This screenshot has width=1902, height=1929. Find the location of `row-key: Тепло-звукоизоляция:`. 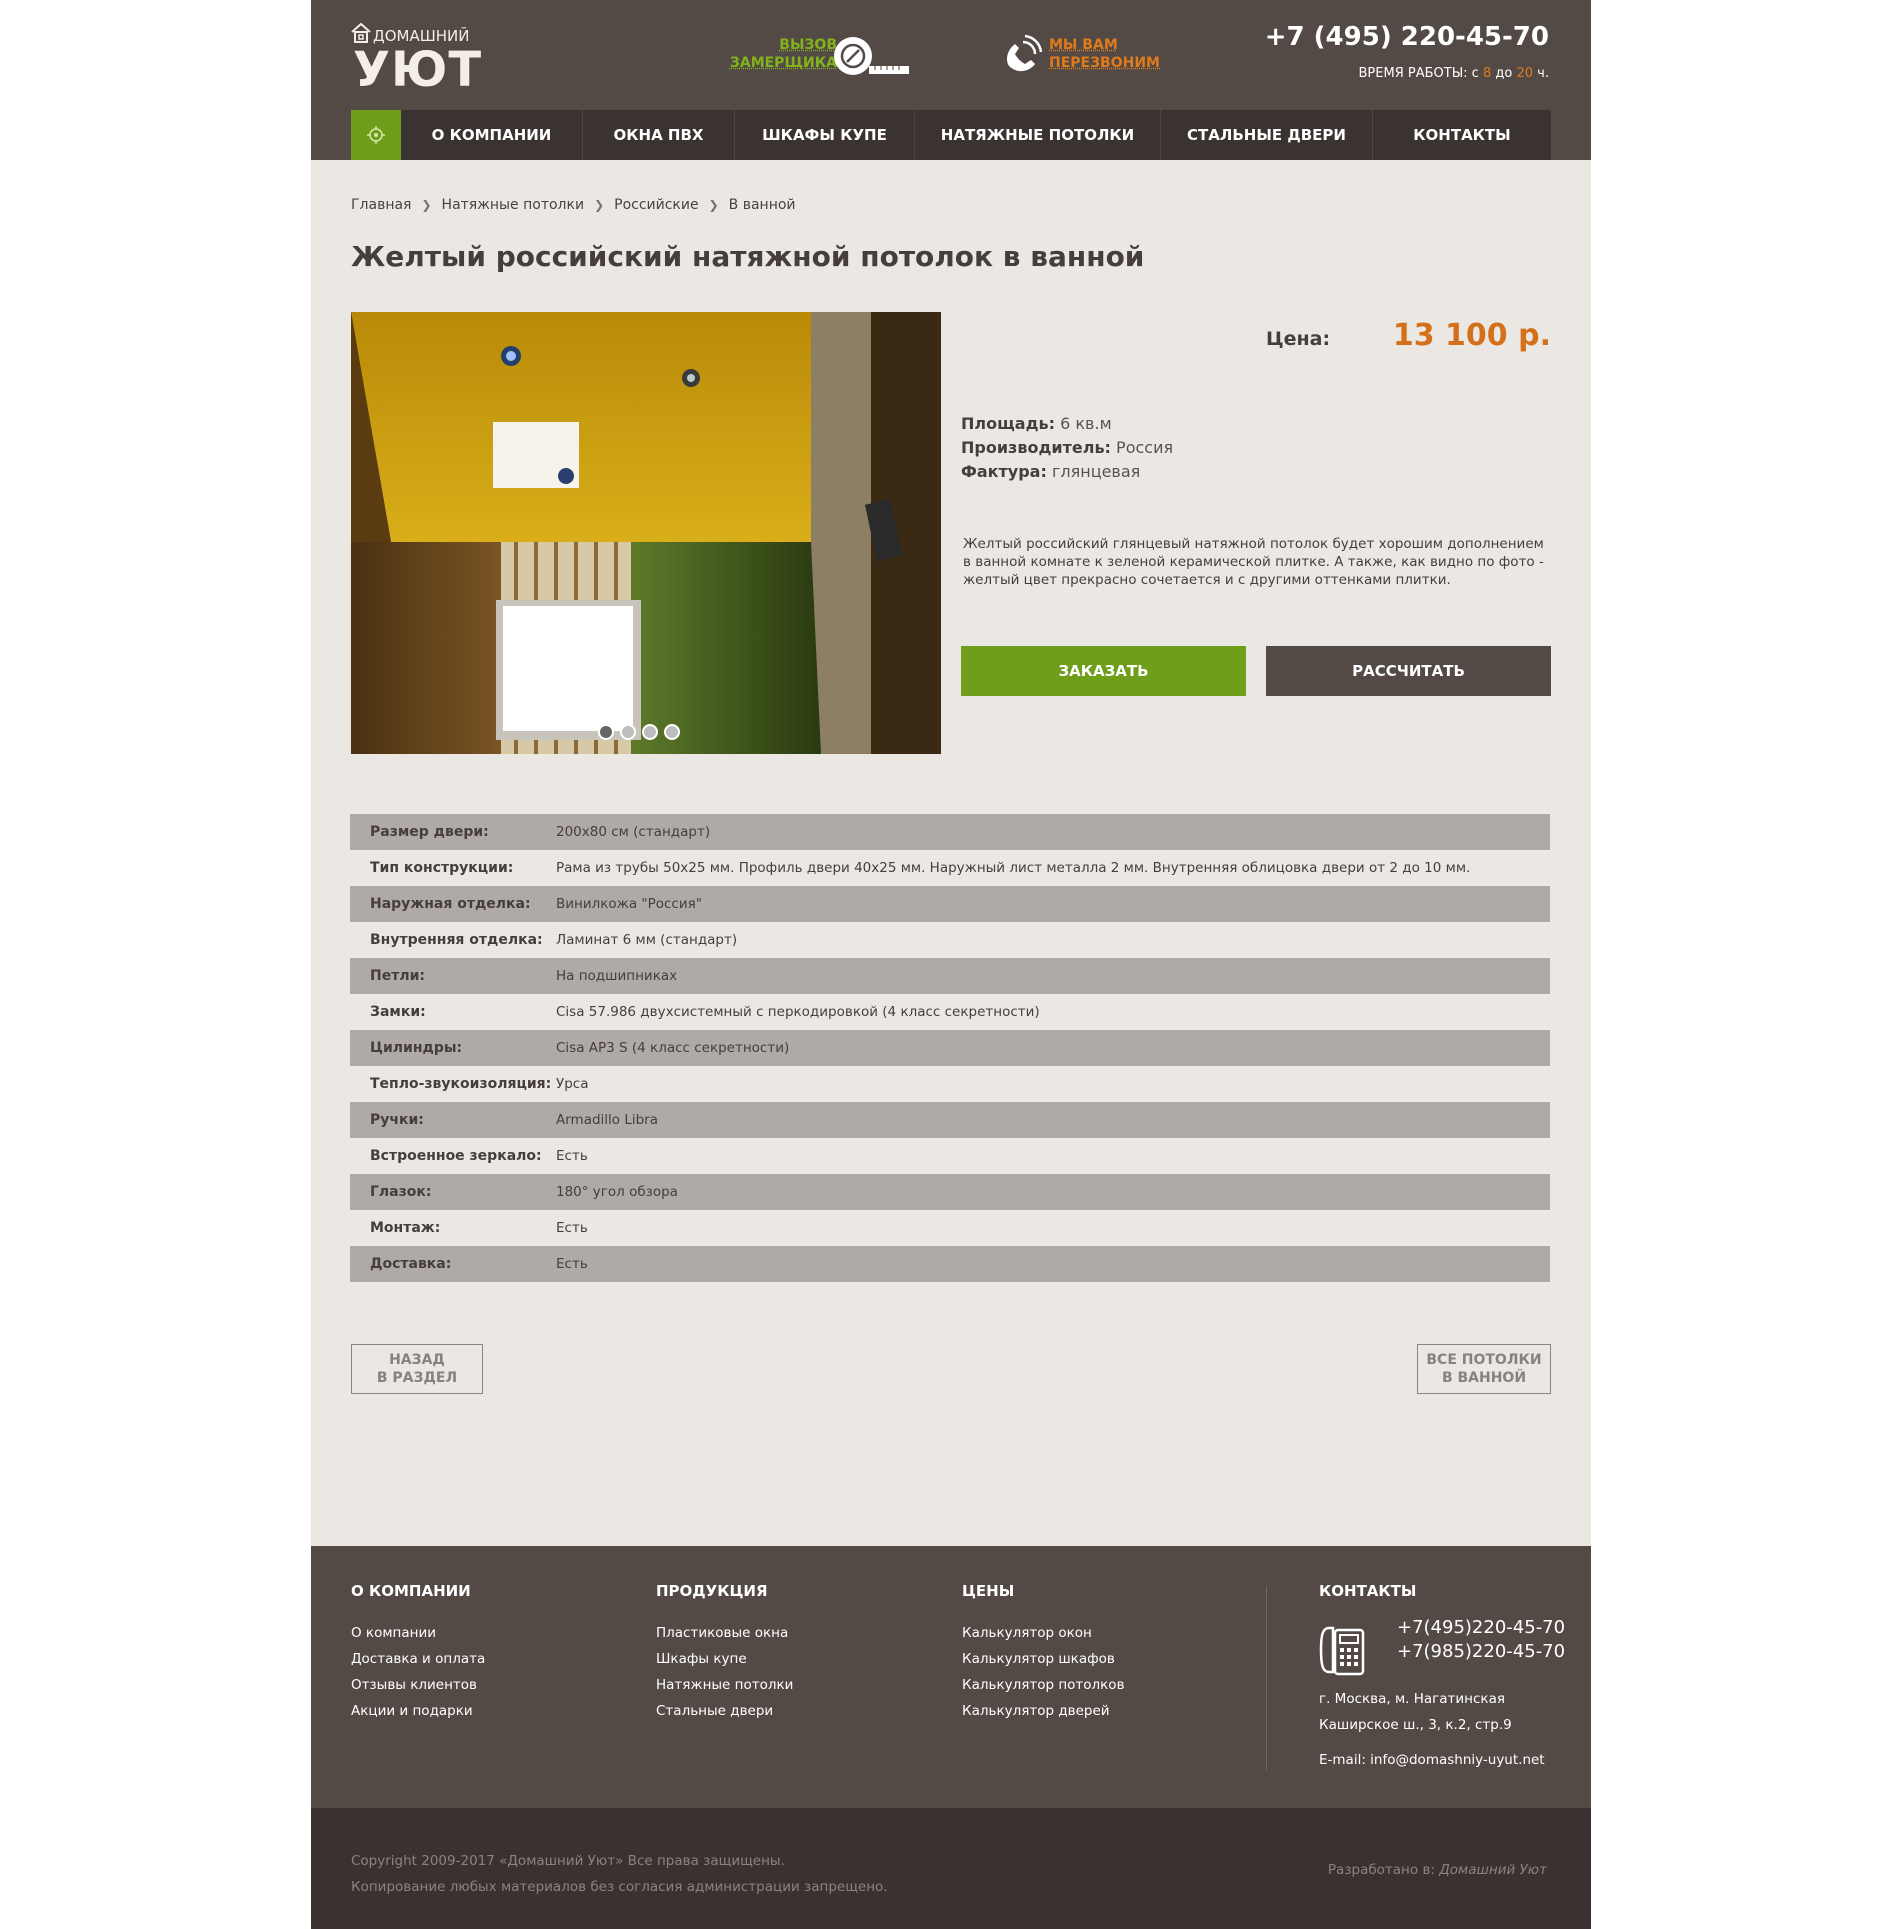

row-key: Тепло-звукоизоляция: is located at coordinates (461, 1084).